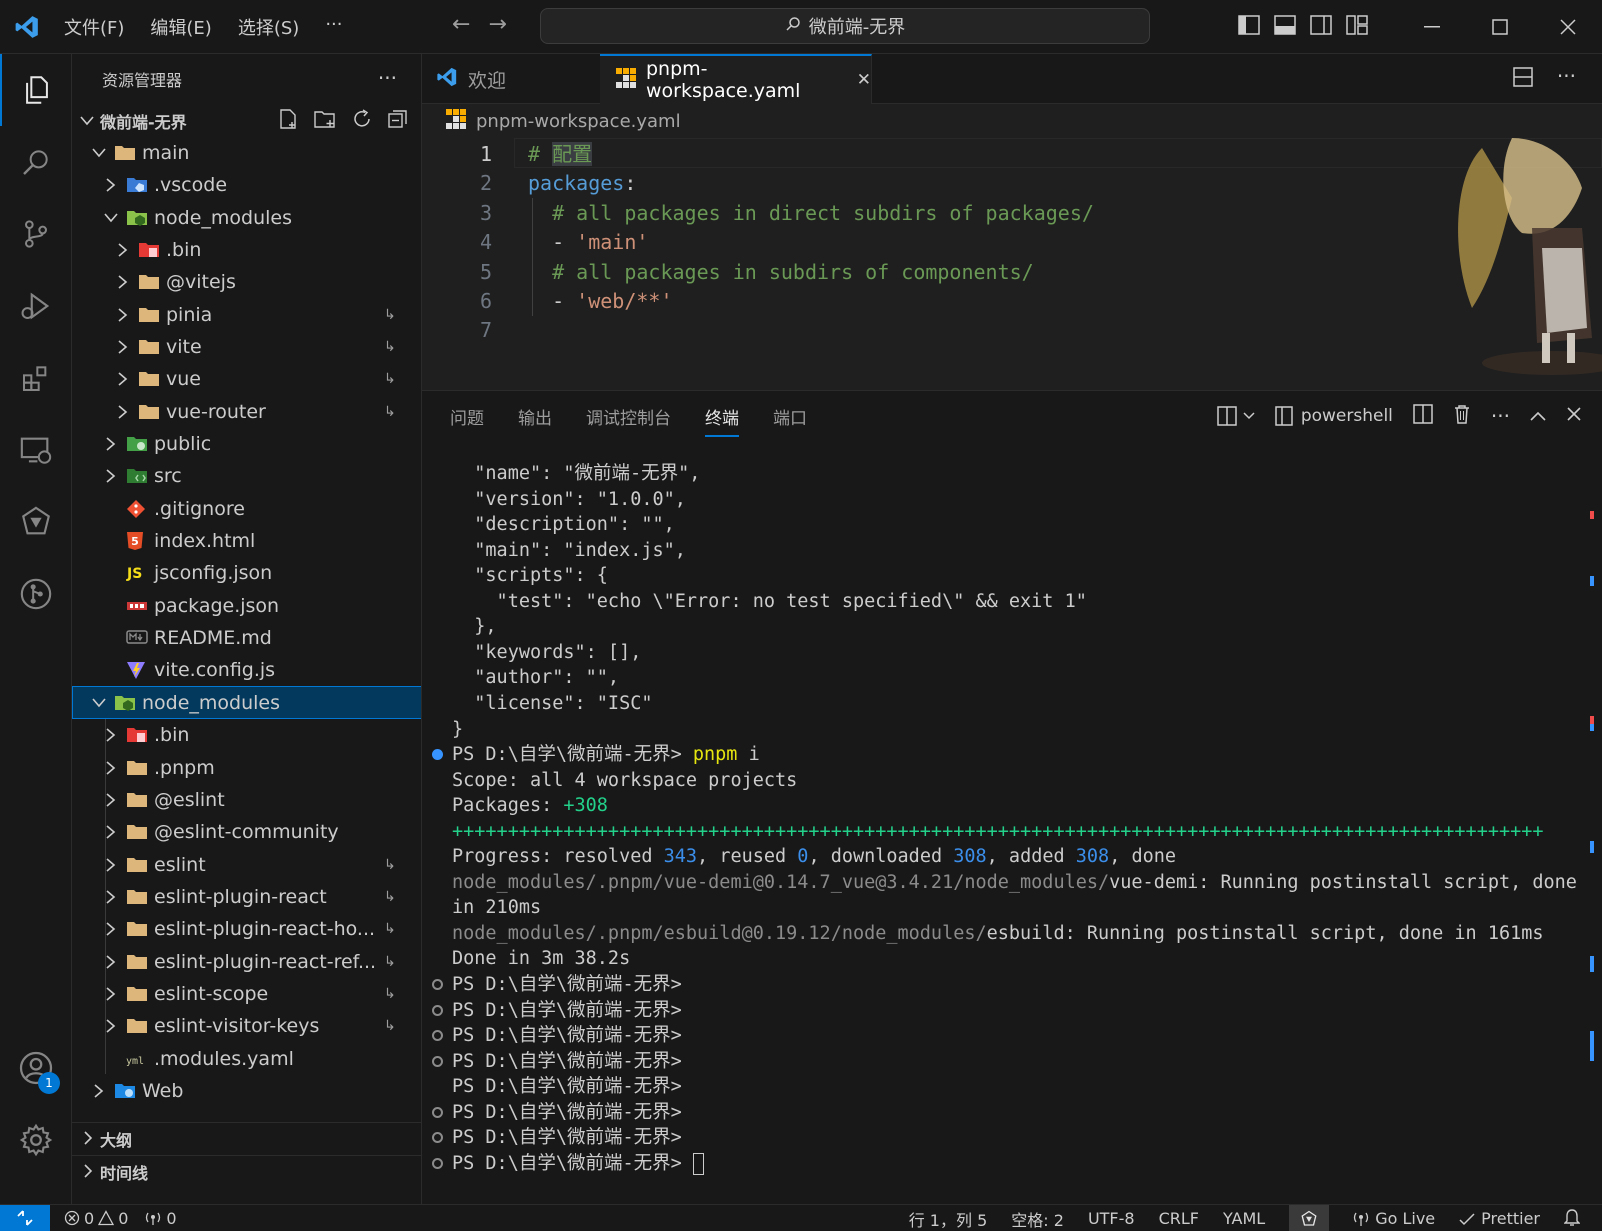 Image resolution: width=1602 pixels, height=1231 pixels. Describe the element at coordinates (246, 346) in the screenshot. I see `tree-folder: vite ↳` at that location.